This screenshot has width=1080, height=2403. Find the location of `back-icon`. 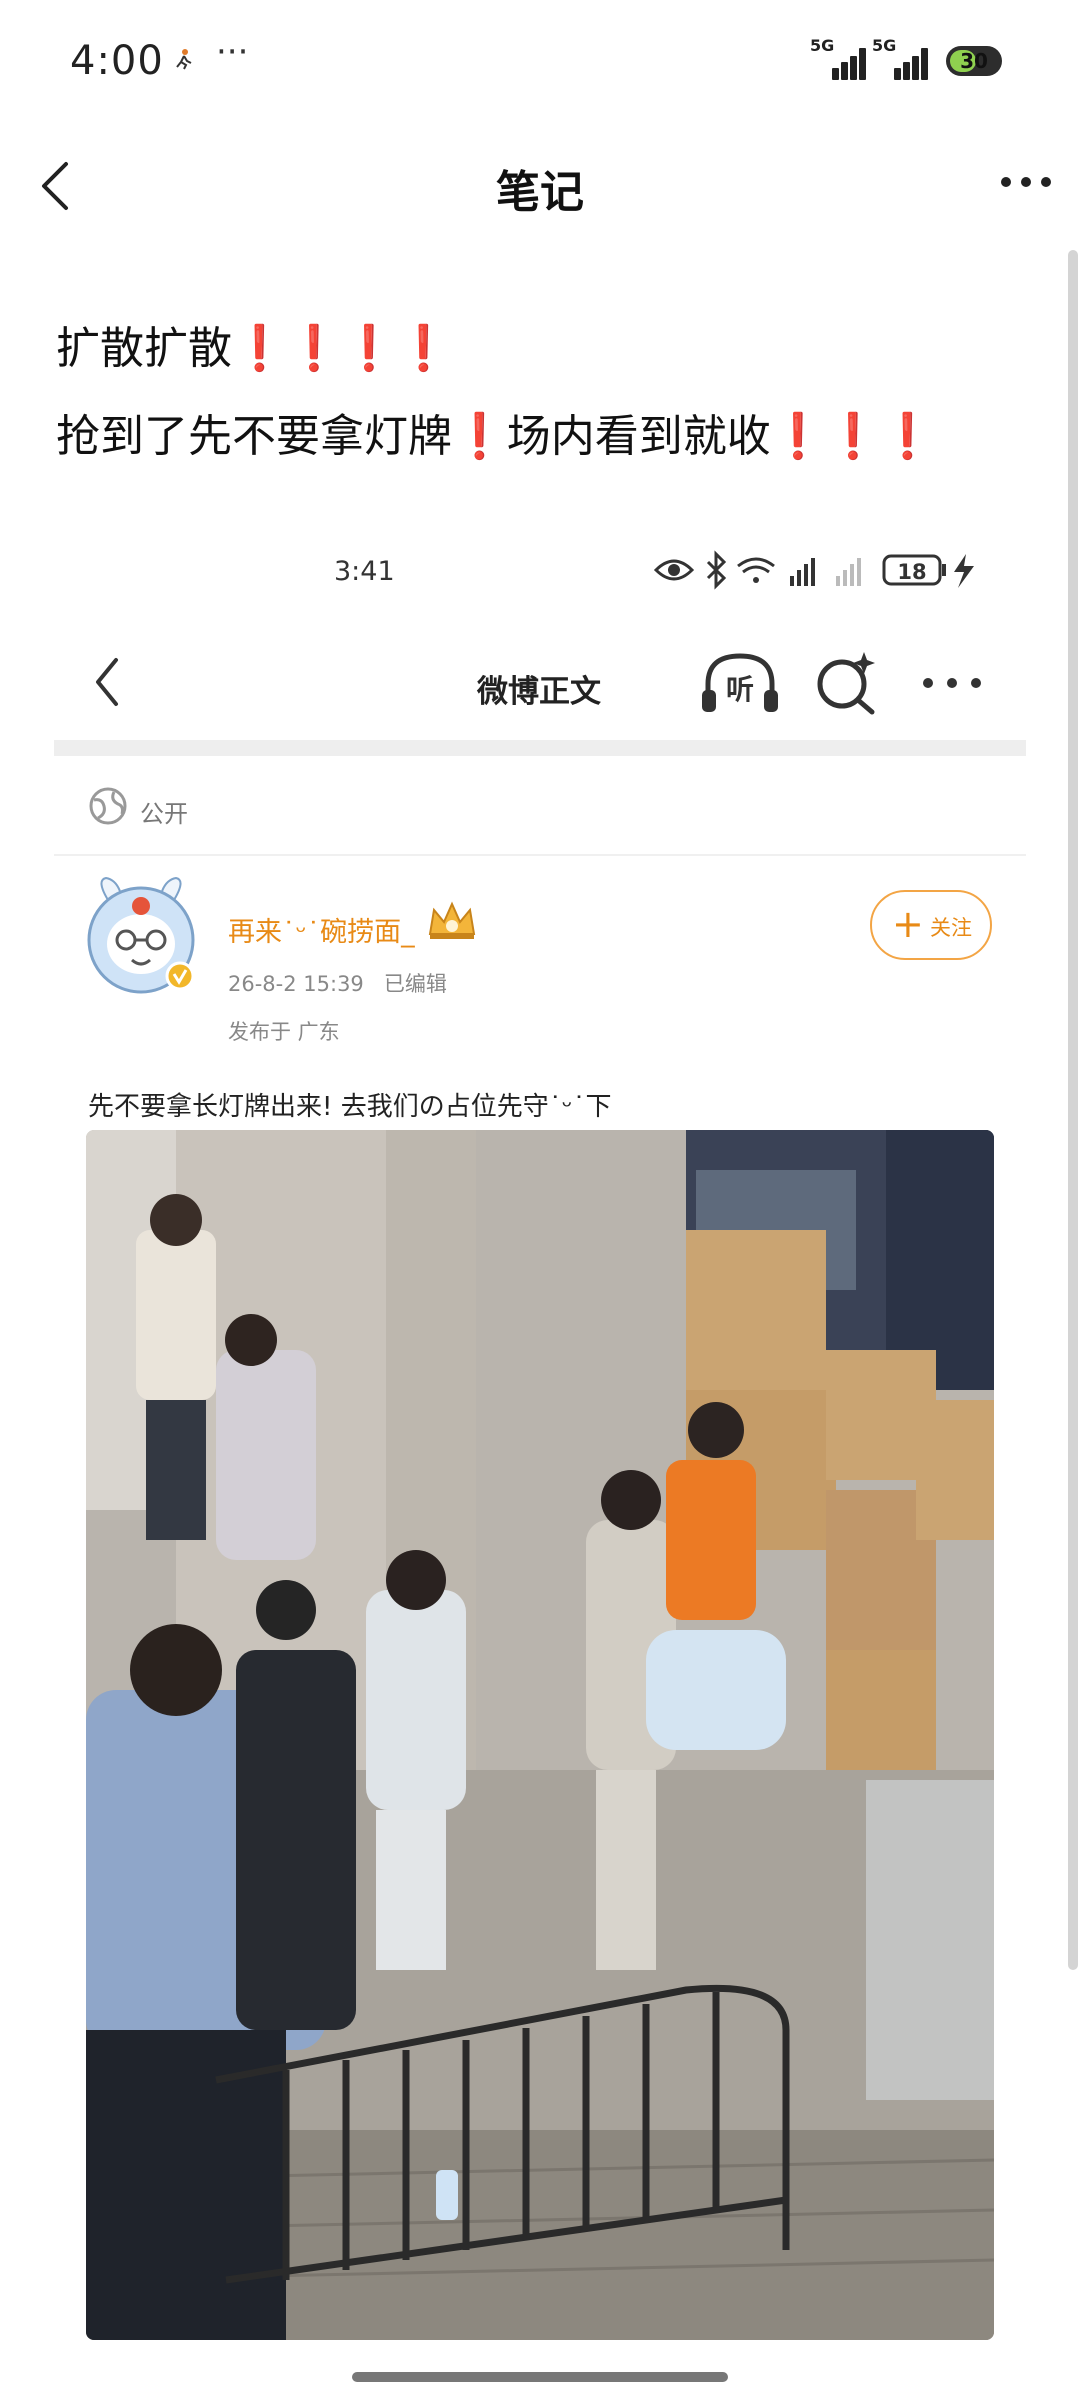

back-icon is located at coordinates (56, 186).